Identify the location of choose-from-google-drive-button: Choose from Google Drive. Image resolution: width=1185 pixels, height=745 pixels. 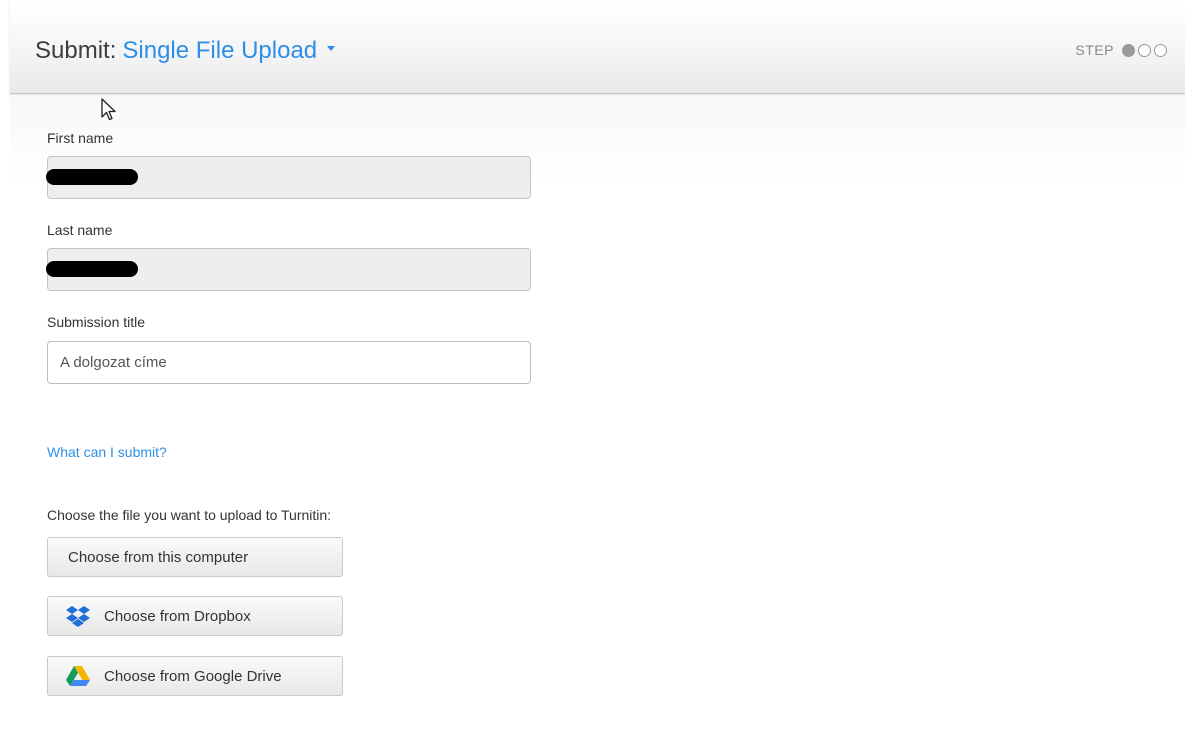
(195, 676).